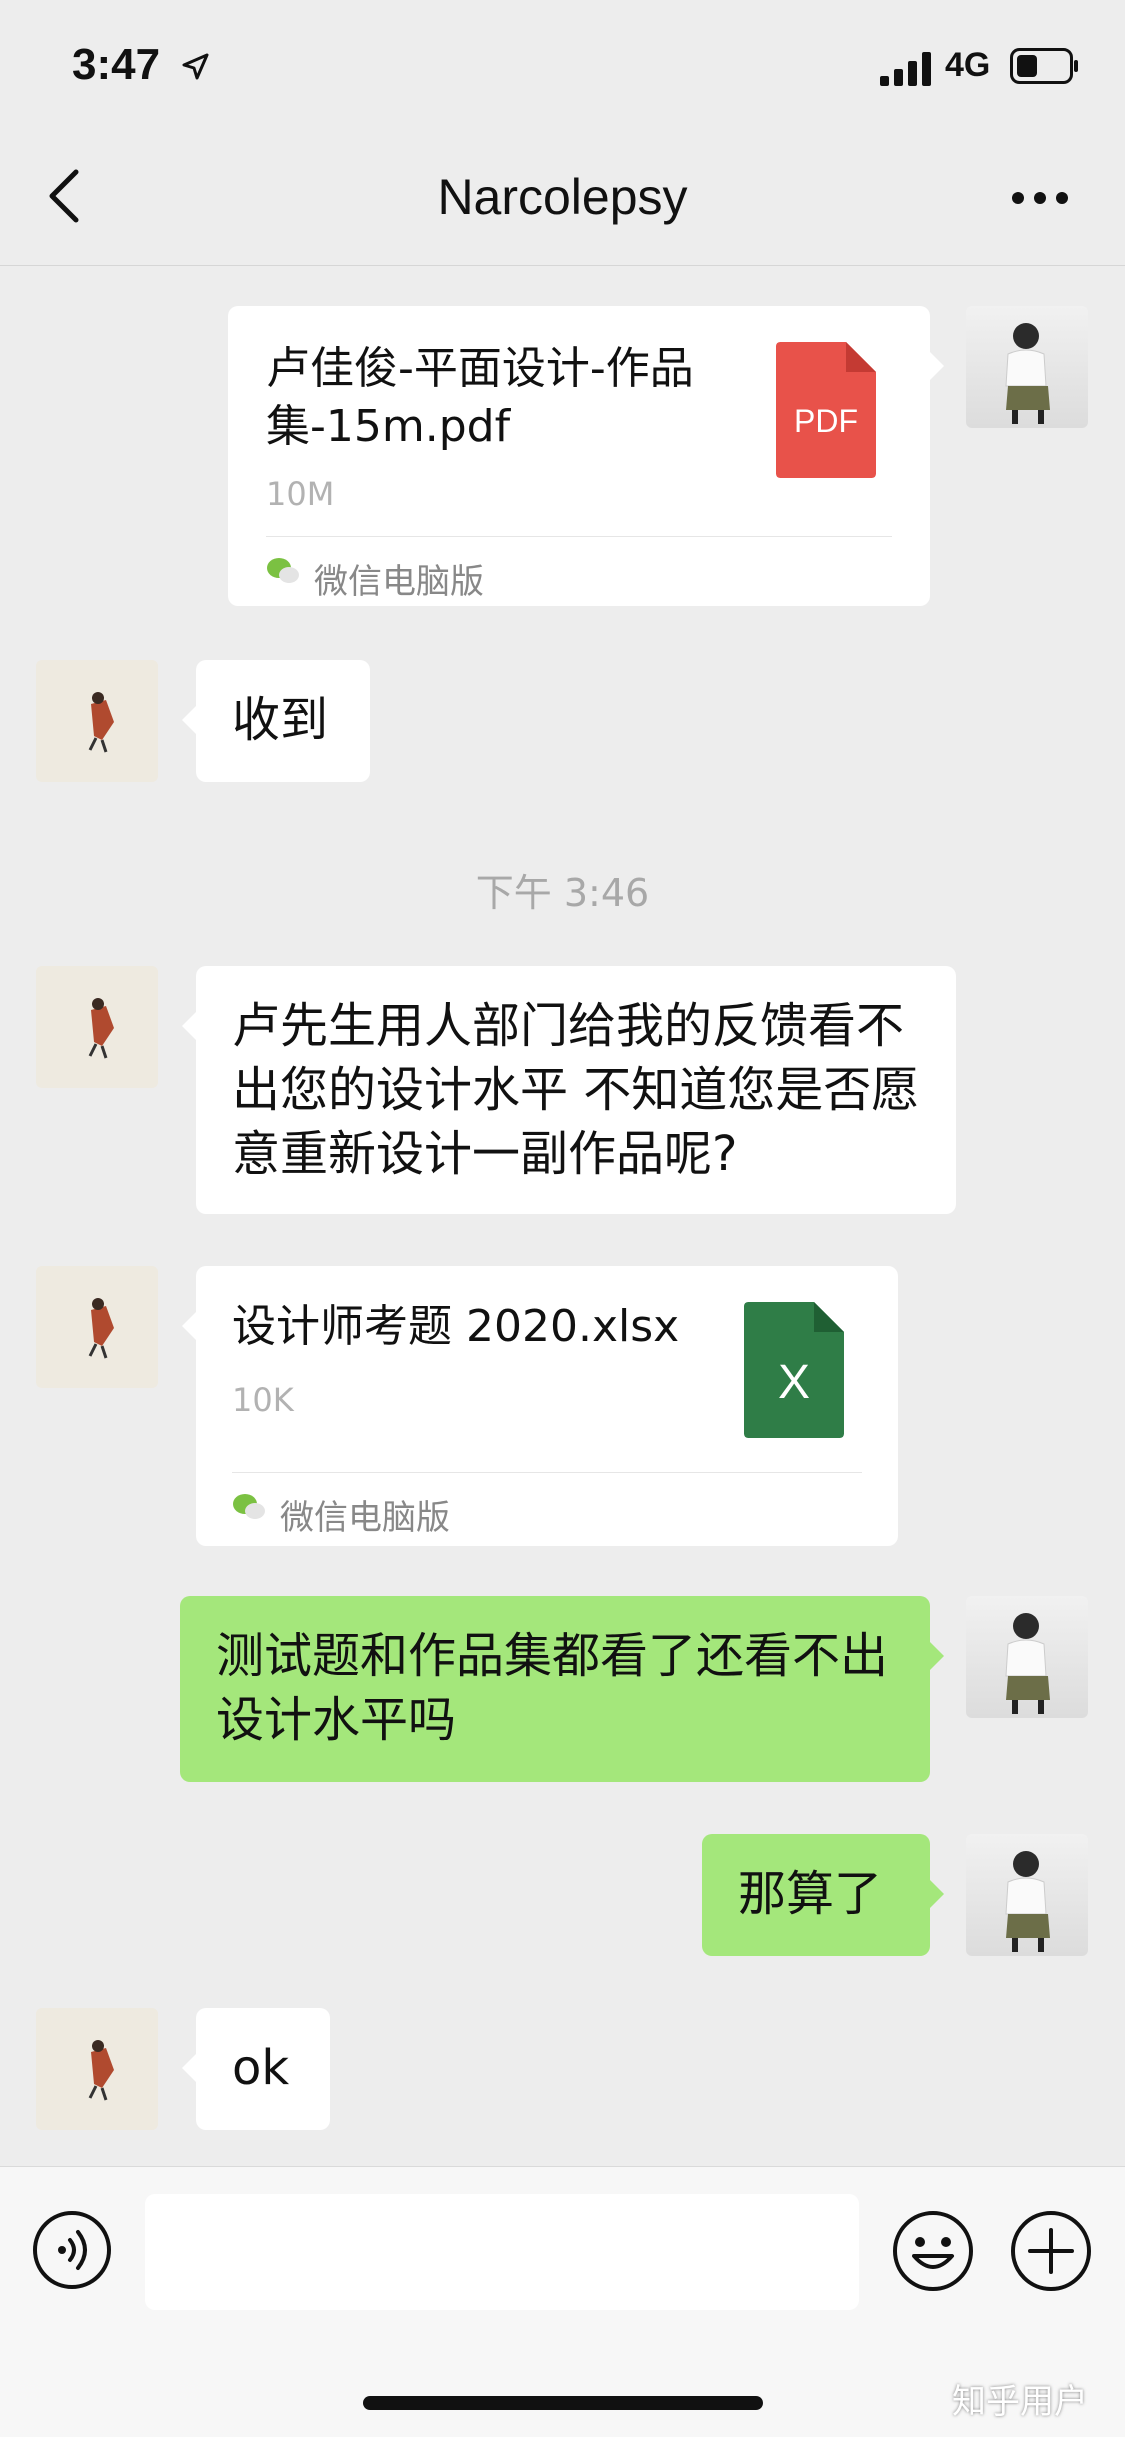  I want to click on file-name: 卢佳俊-平面设计-作品集-15m.pdf, so click(480, 397).